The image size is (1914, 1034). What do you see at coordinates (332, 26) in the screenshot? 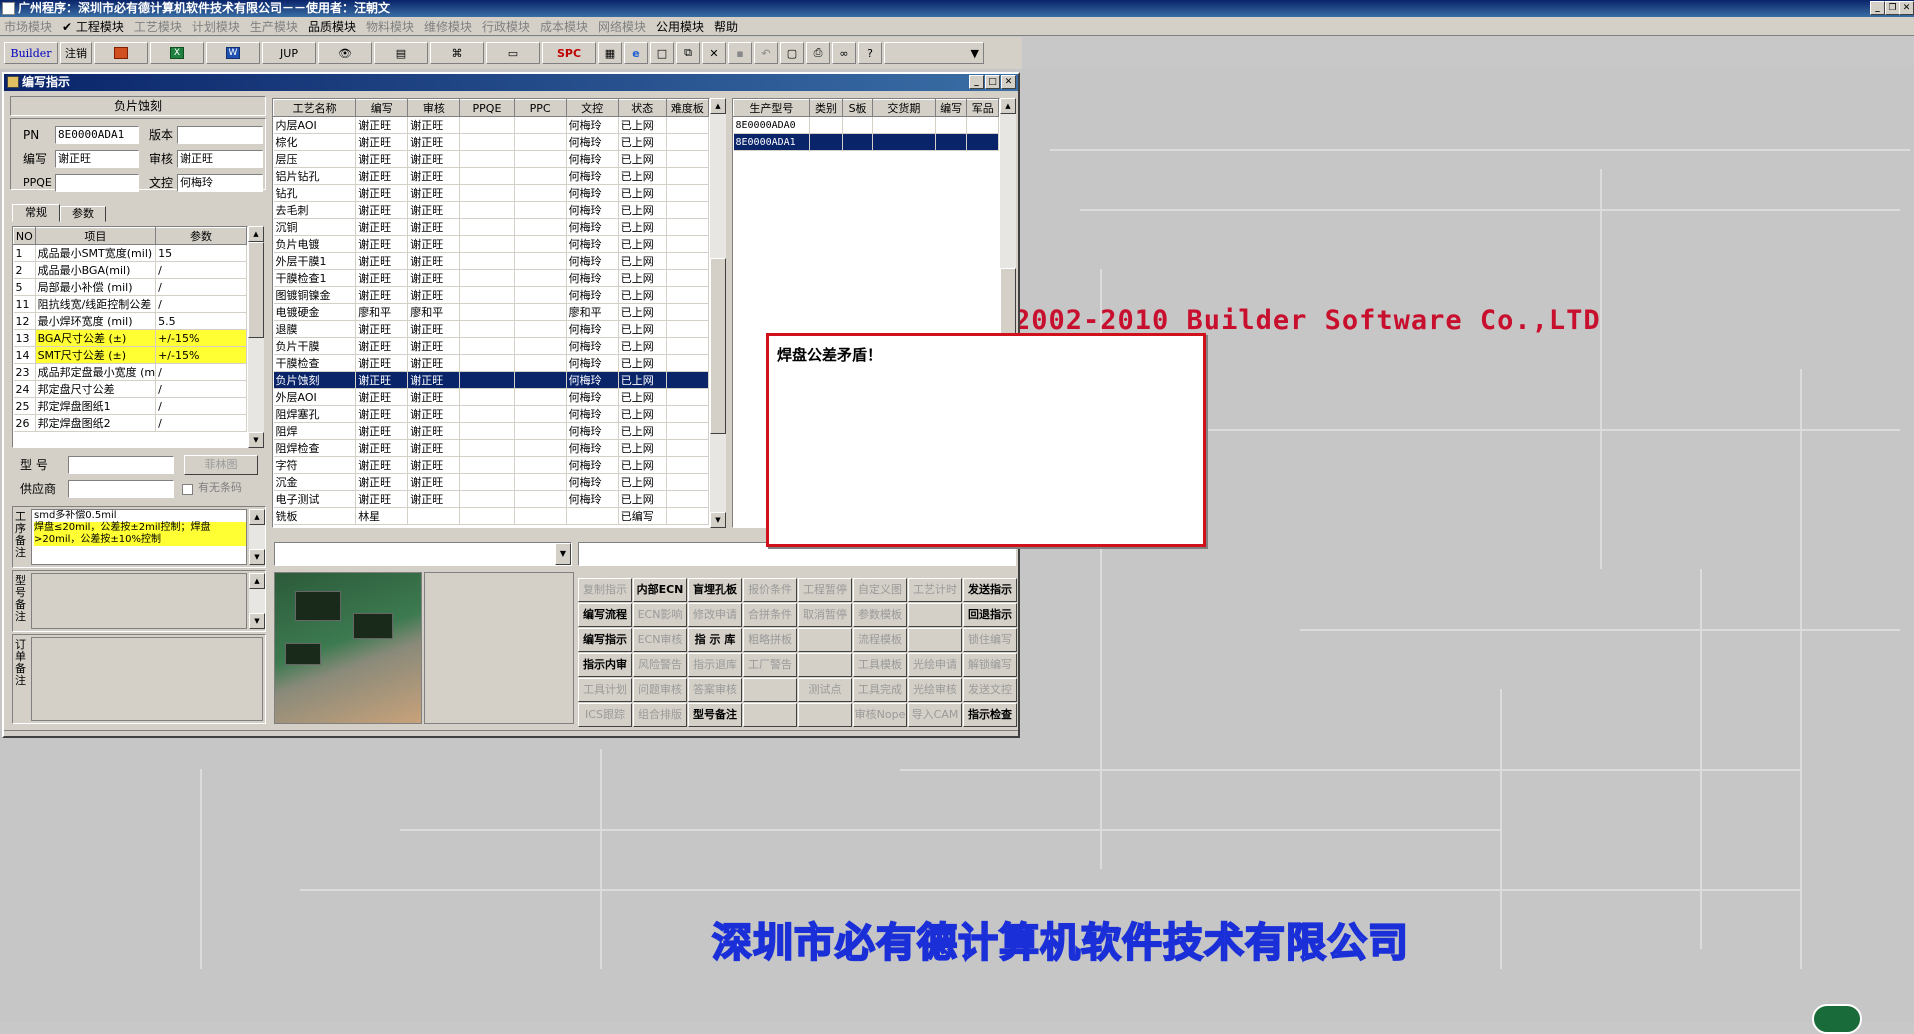
I see `menu-item-5: 品质模块` at bounding box center [332, 26].